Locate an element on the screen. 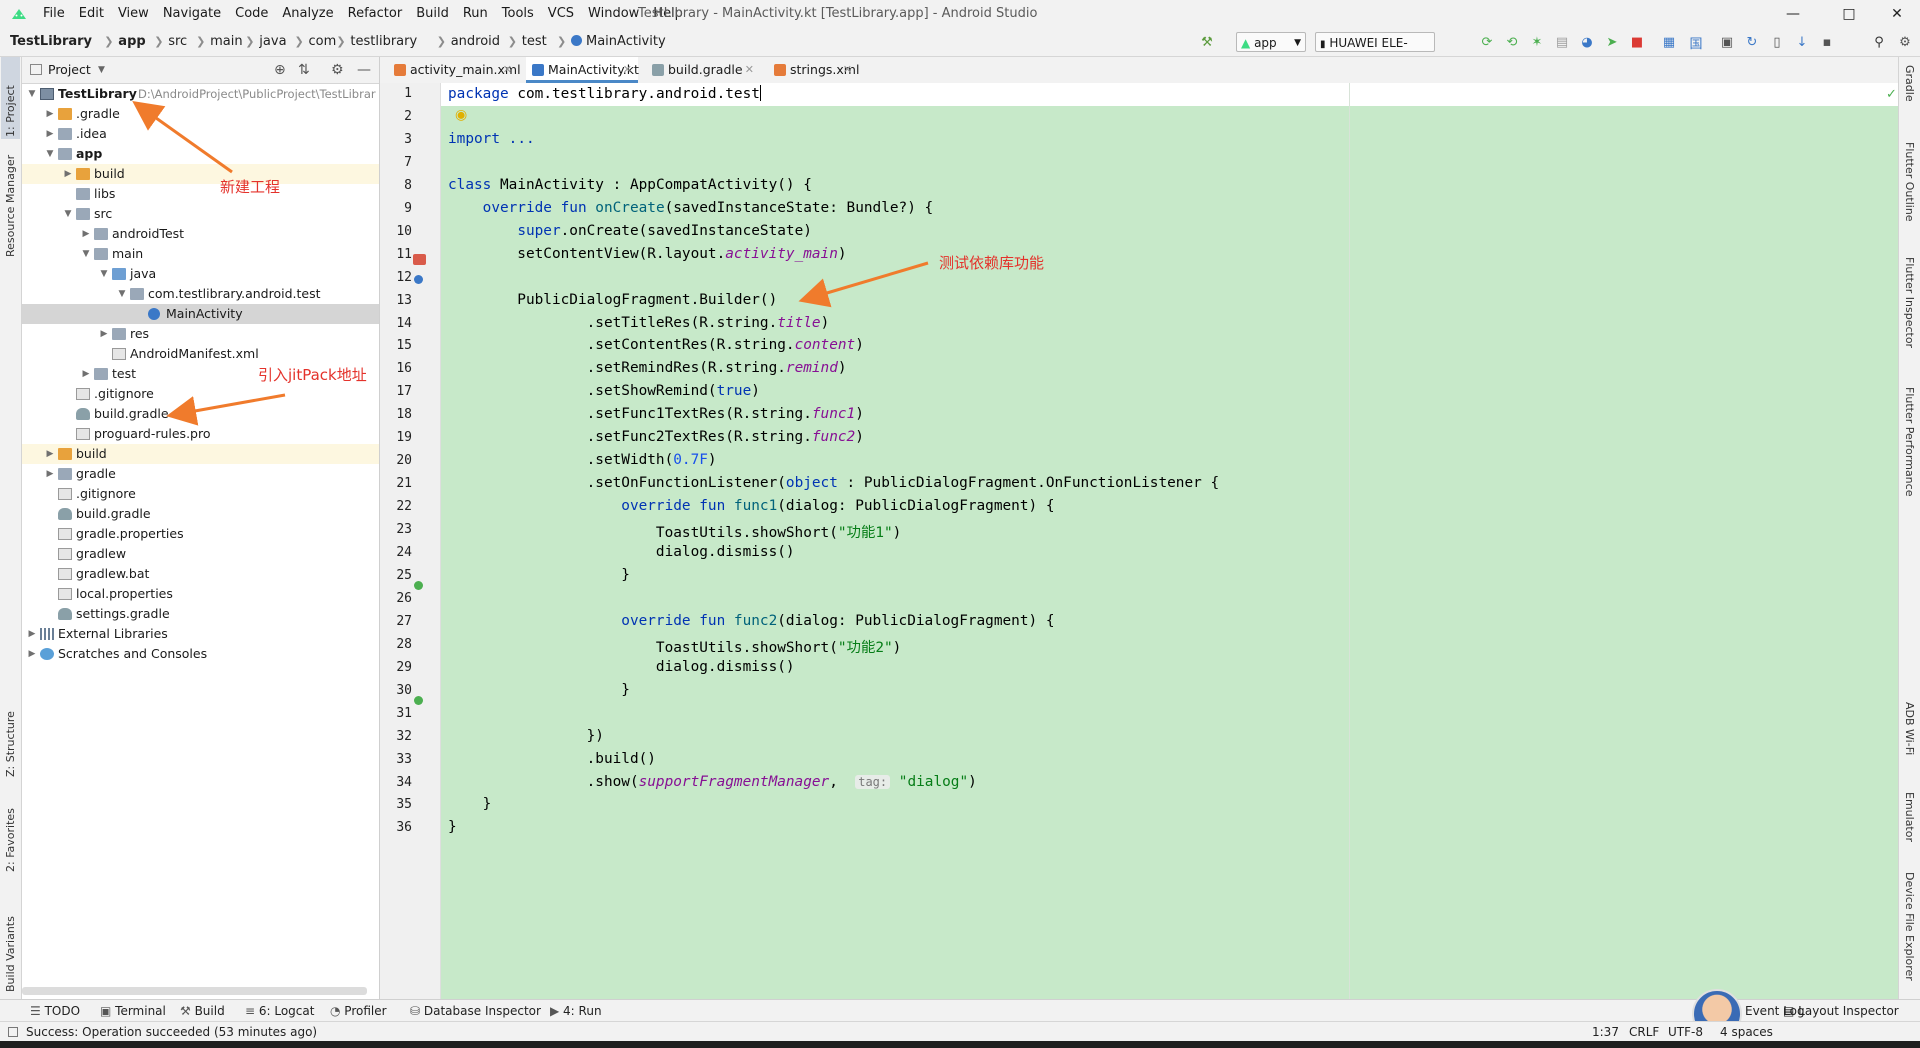  menu-analyze: Analyze is located at coordinates (307, 14).